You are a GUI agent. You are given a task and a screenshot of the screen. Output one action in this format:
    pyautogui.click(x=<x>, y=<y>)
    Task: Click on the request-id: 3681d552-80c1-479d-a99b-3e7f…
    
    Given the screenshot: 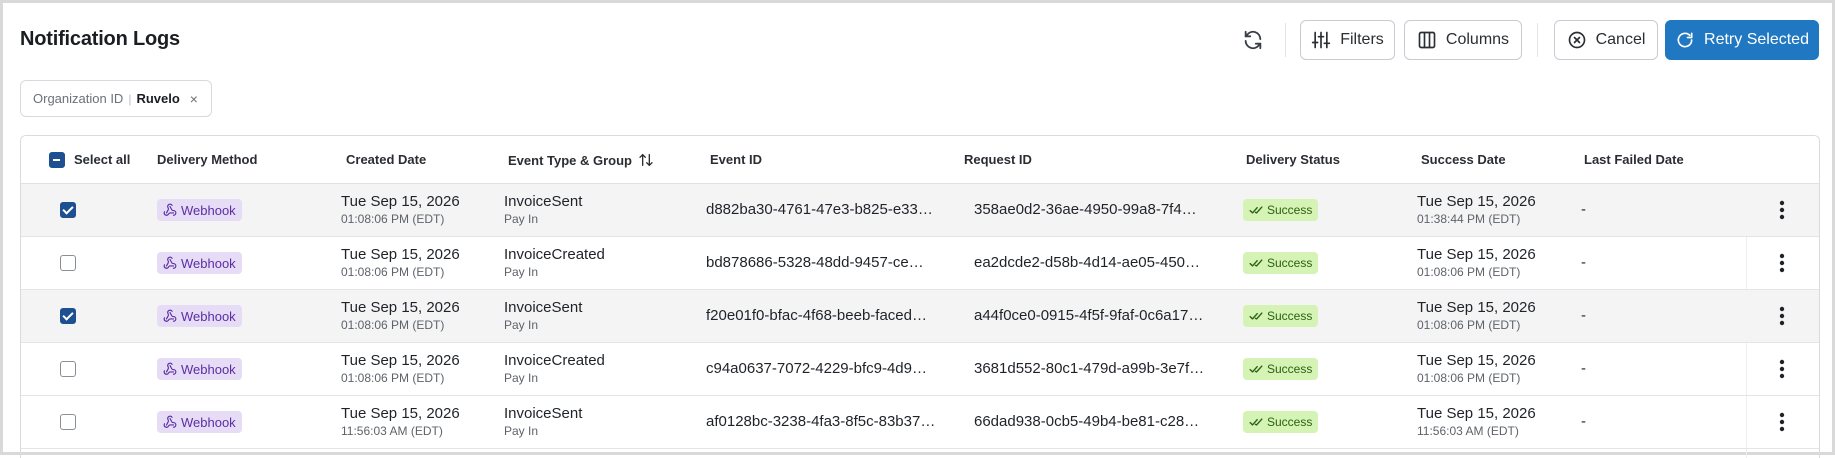 What is the action you would take?
    pyautogui.click(x=1089, y=368)
    